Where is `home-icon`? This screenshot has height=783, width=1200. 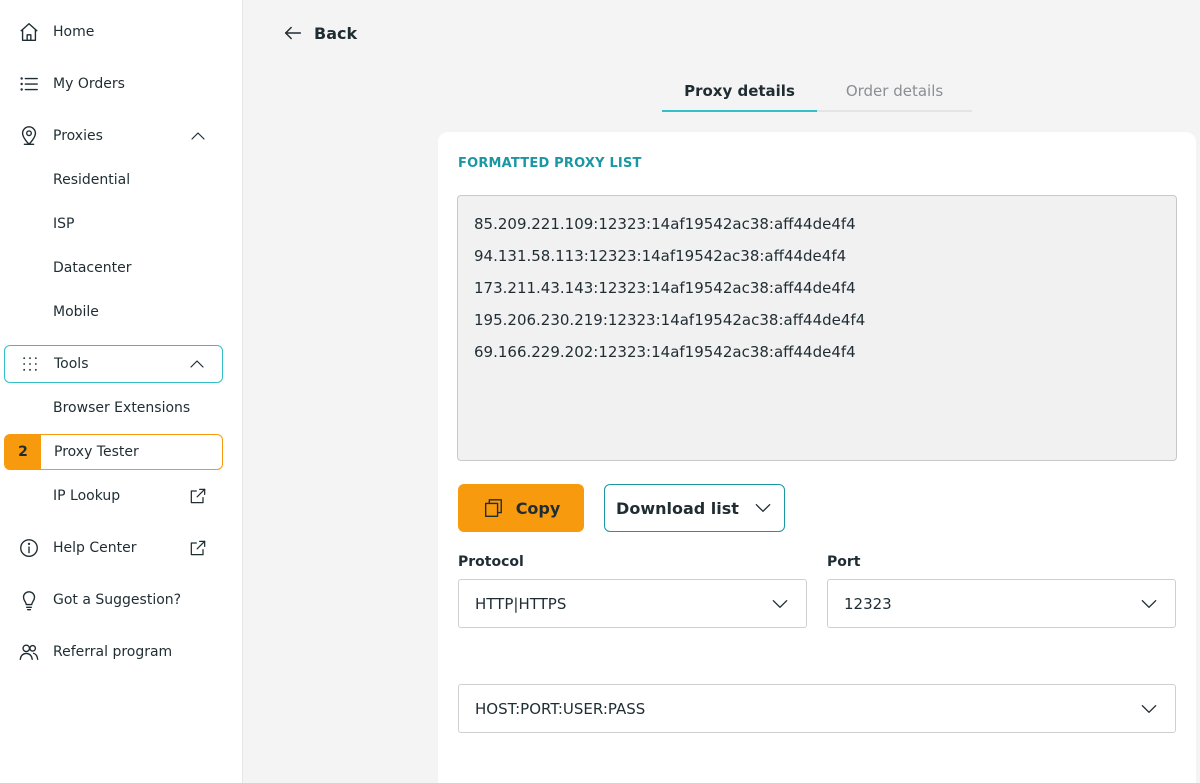 home-icon is located at coordinates (29, 32).